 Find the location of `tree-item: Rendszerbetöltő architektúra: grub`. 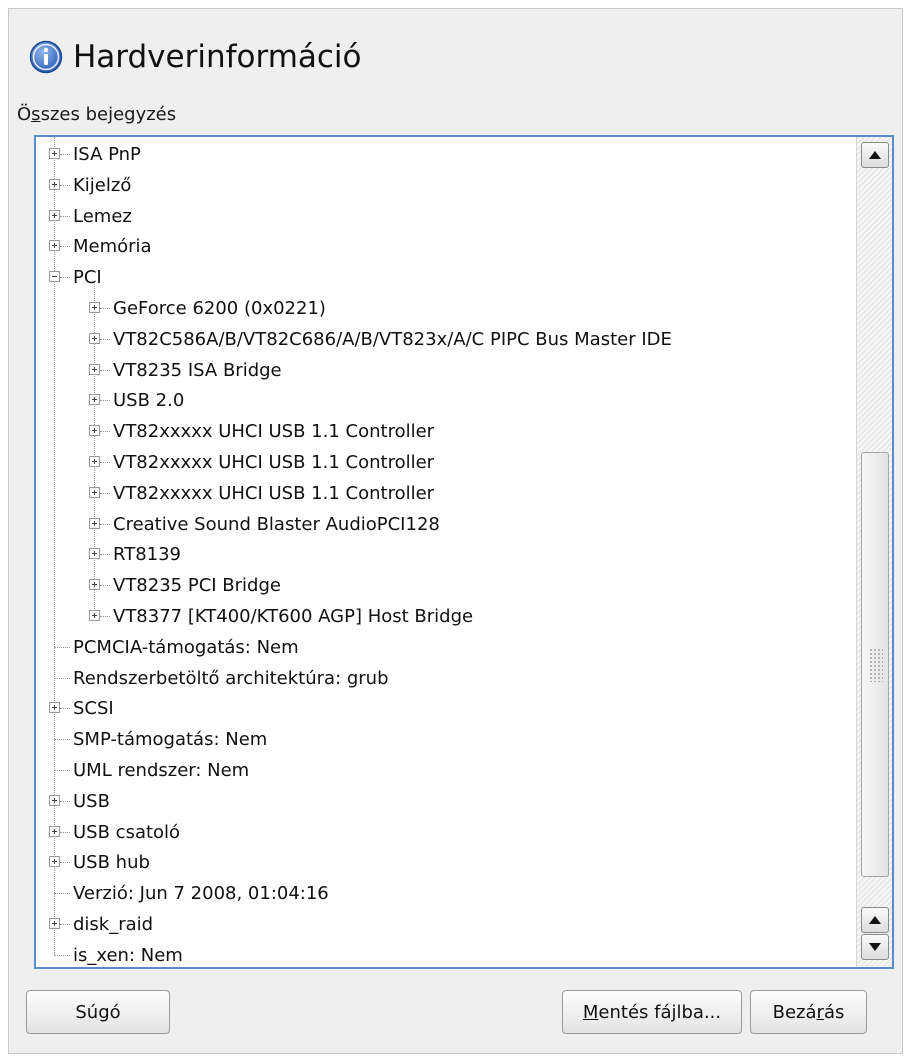

tree-item: Rendszerbetöltő architektúra: grub is located at coordinates (445, 678).